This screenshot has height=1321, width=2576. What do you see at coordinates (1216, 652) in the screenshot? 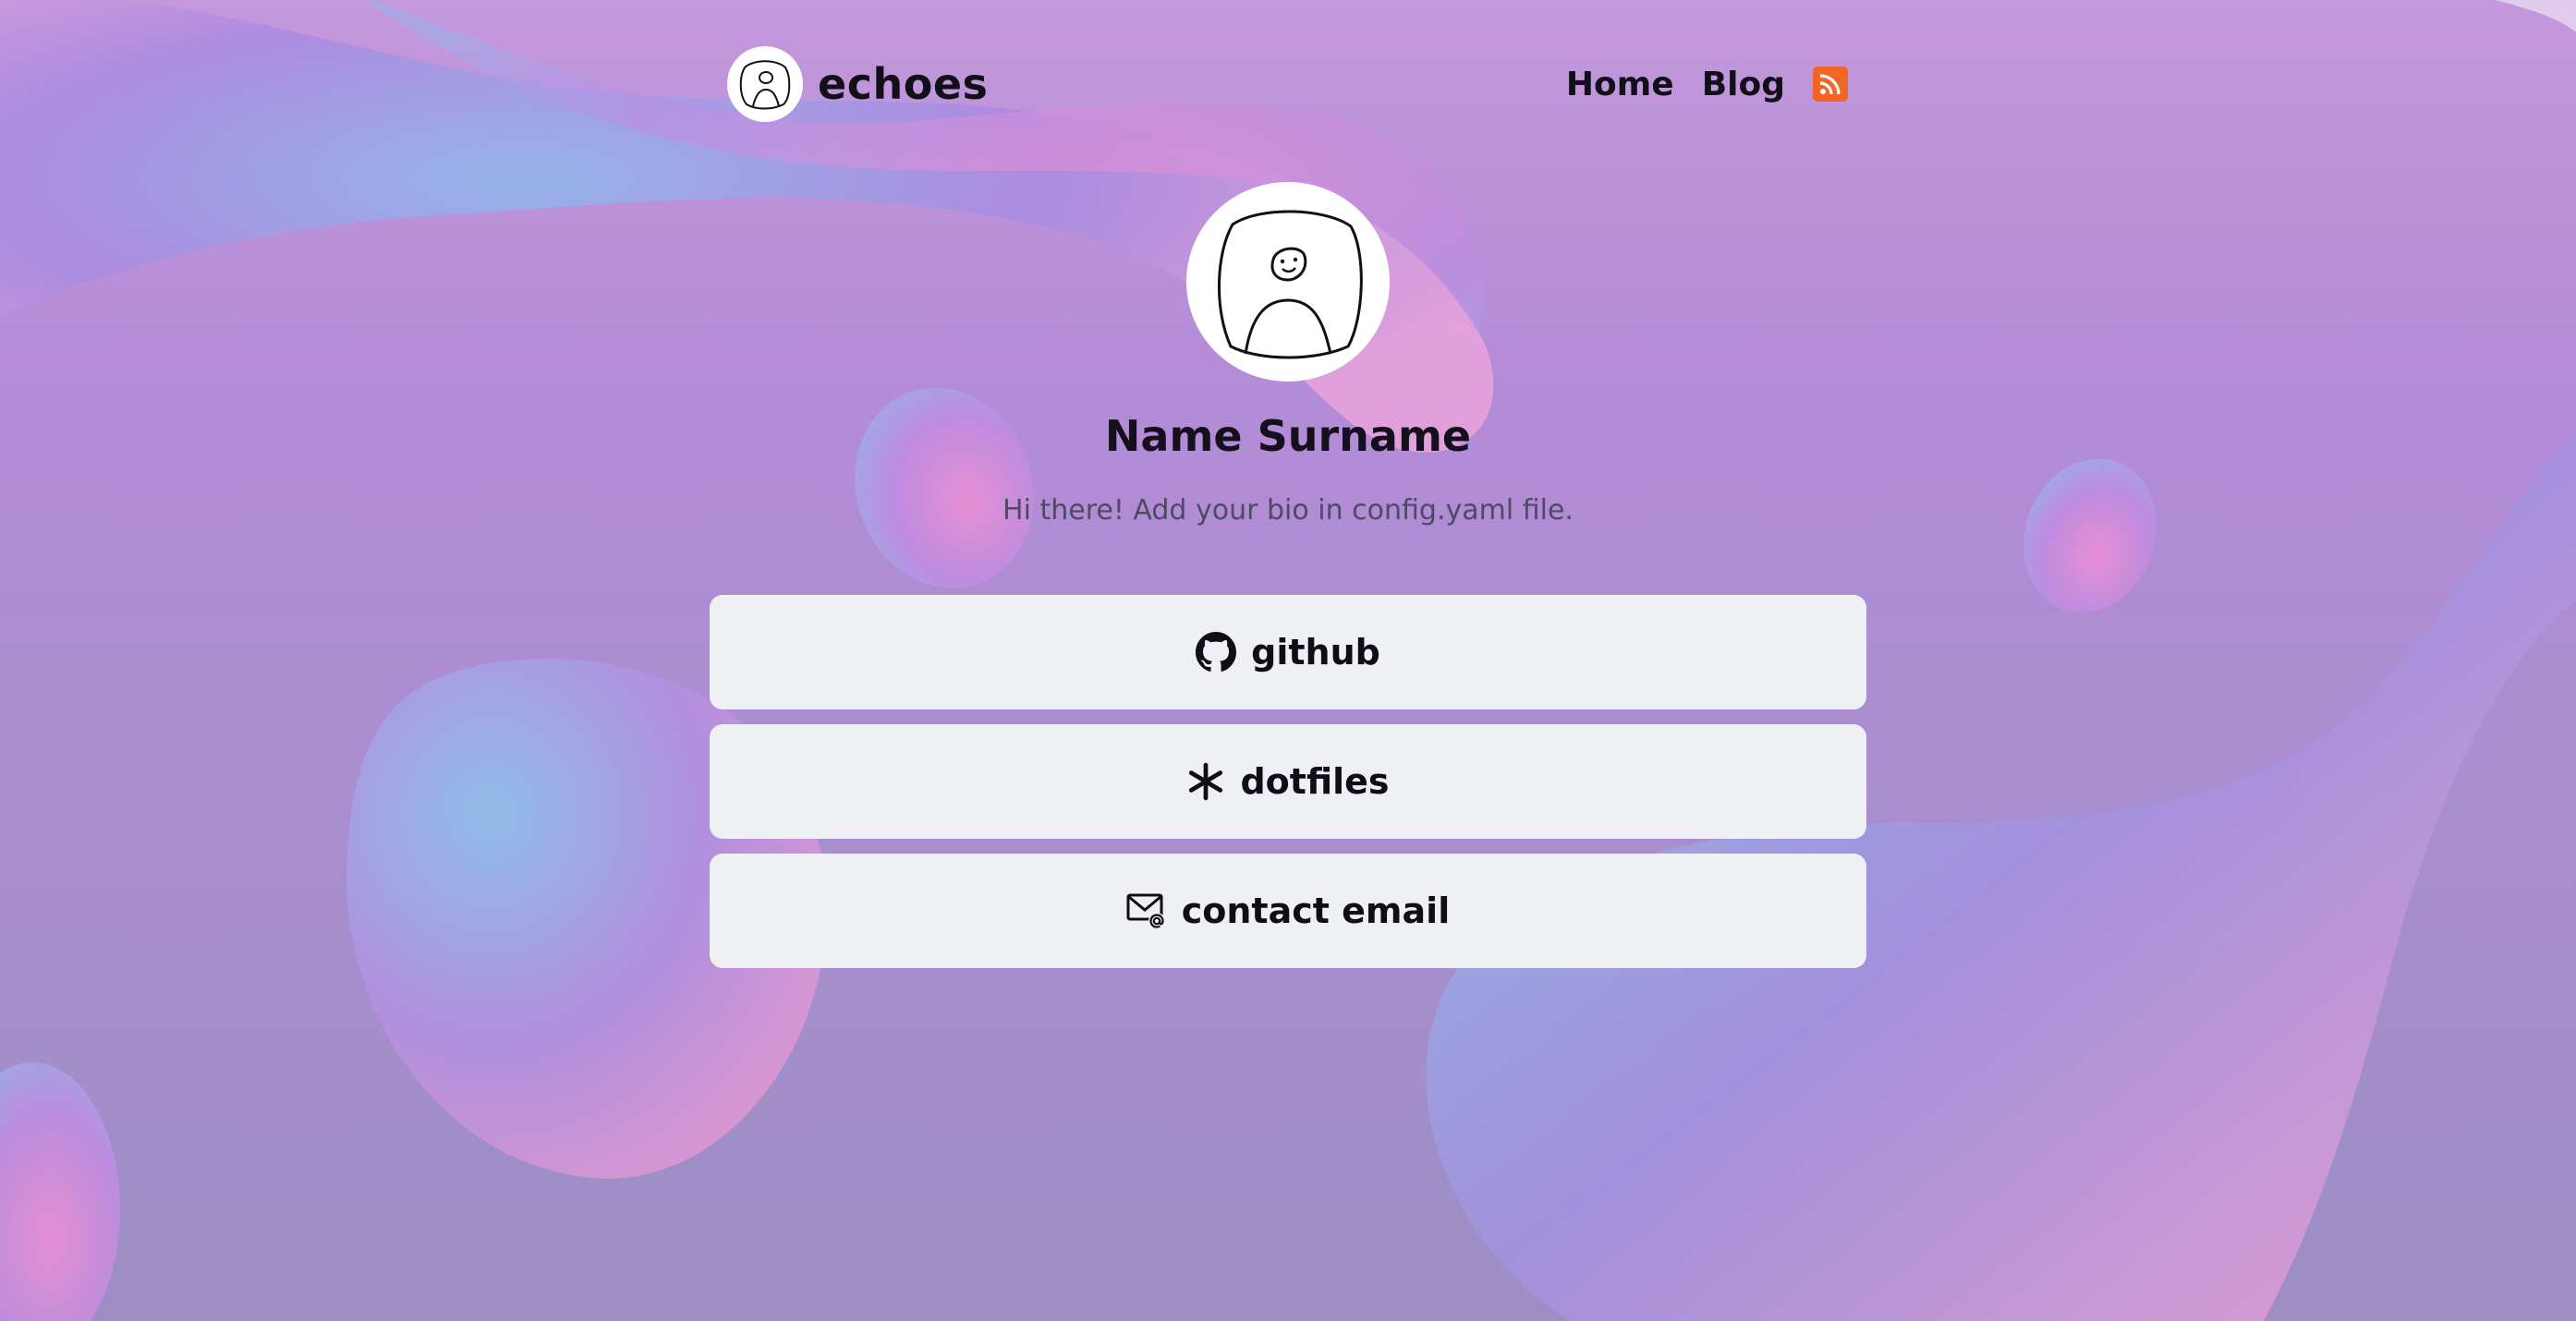
I see `github-icon` at bounding box center [1216, 652].